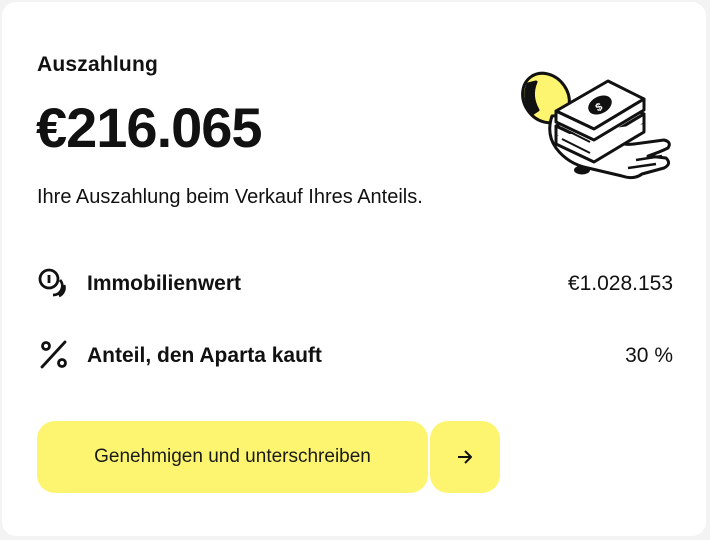 Image resolution: width=710 pixels, height=540 pixels. What do you see at coordinates (164, 283) in the screenshot?
I see `property-value-label: Immobilienwert` at bounding box center [164, 283].